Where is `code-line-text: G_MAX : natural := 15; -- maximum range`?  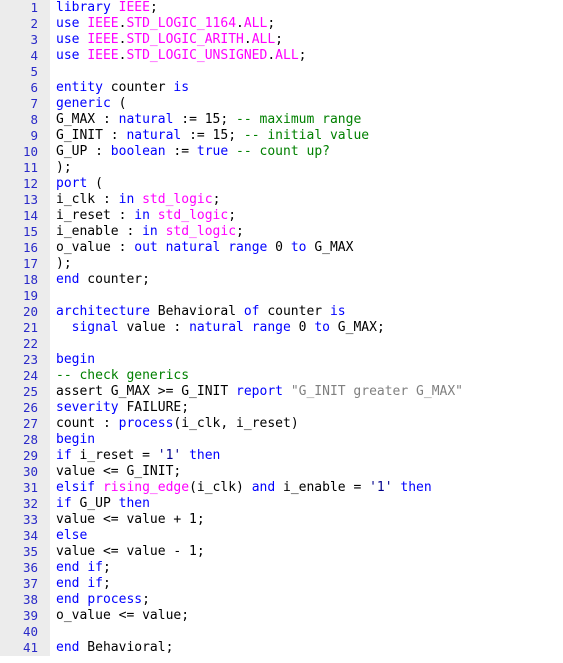 code-line-text: G_MAX : natural := 15; -- maximum range is located at coordinates (306, 120).